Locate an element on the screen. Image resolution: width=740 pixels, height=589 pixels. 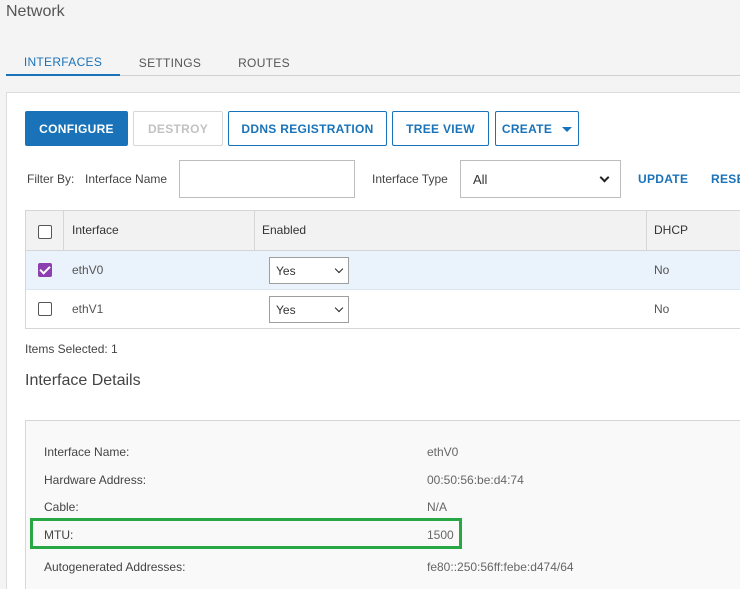
interface-name-input is located at coordinates (267, 179).